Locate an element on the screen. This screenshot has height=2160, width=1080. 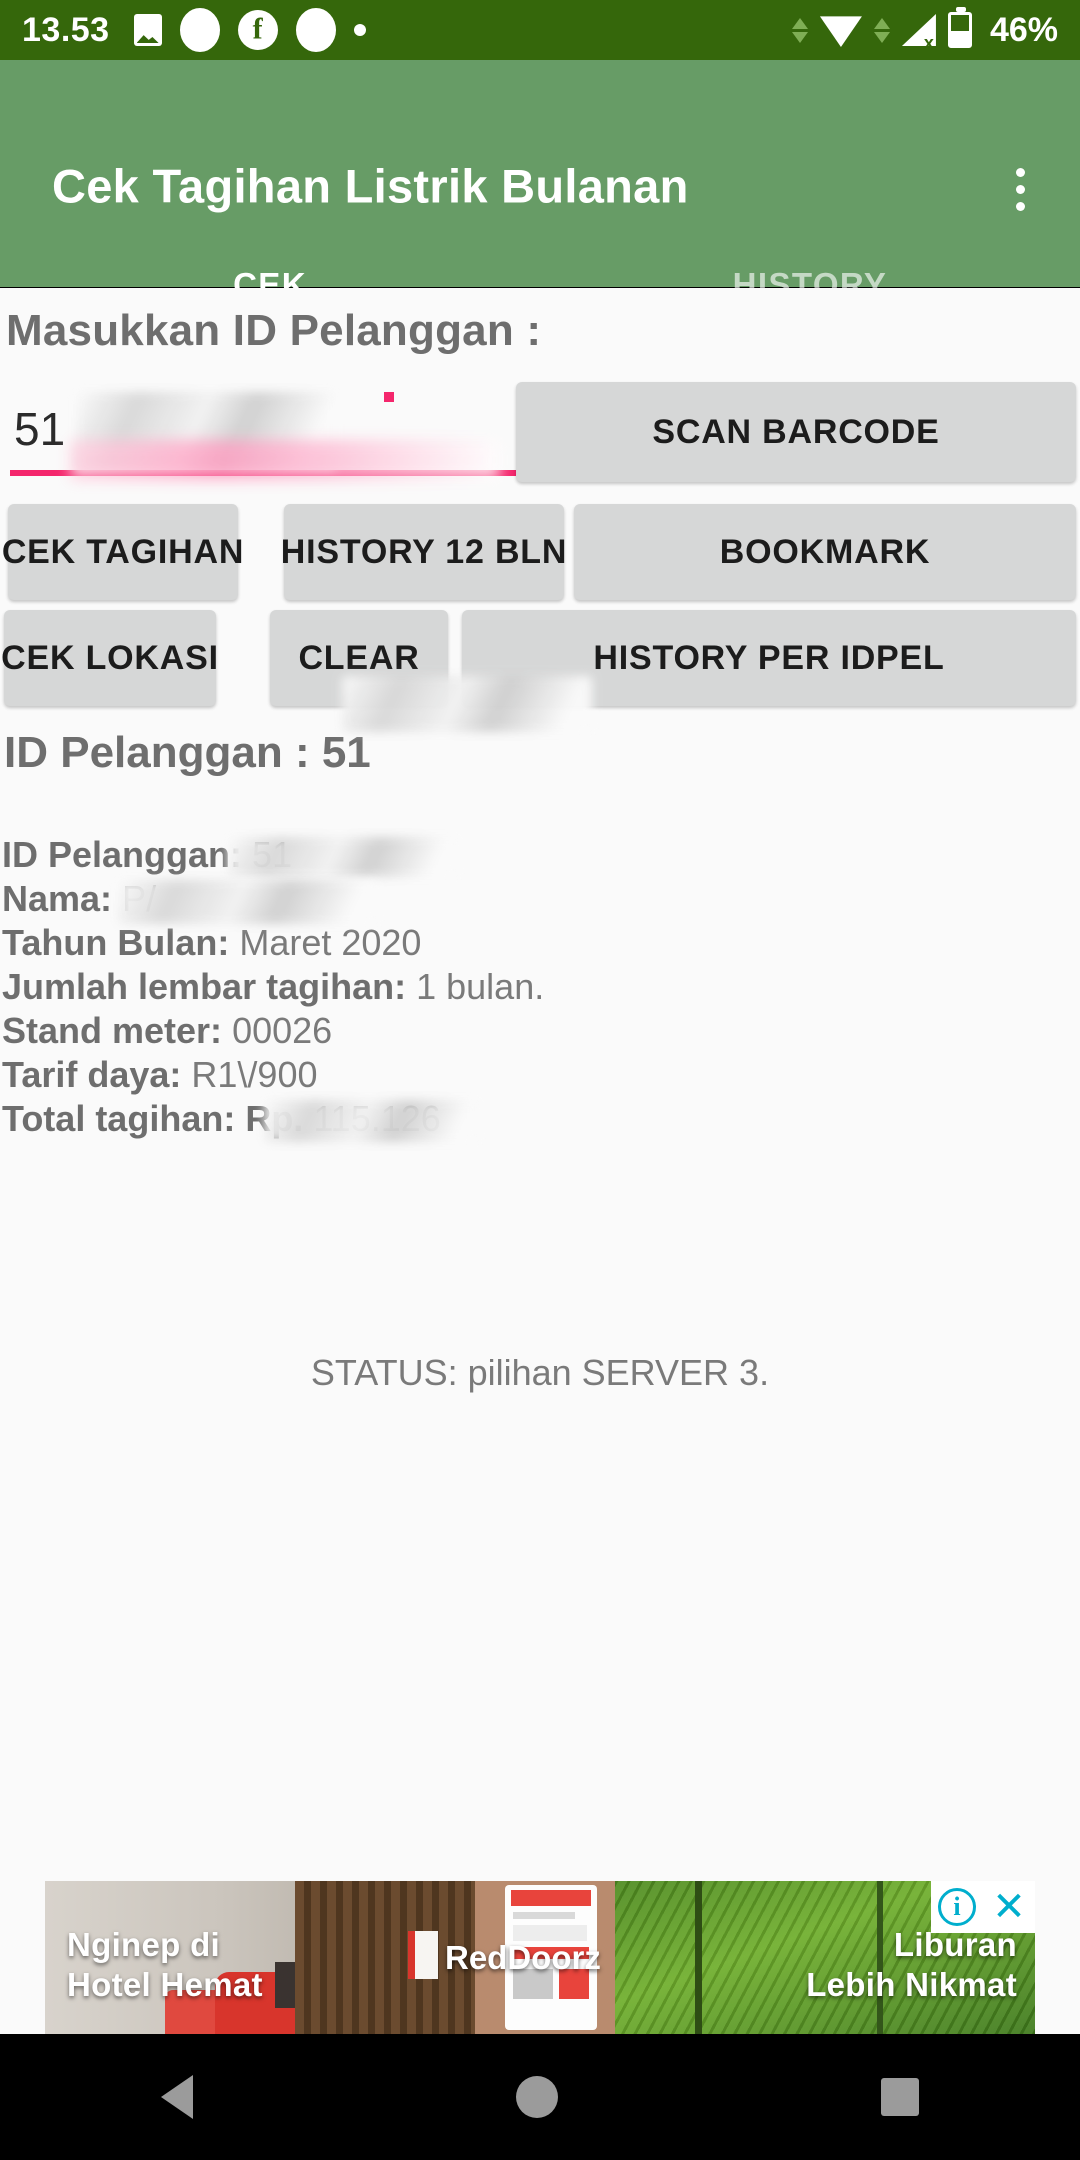
section-title: Masukkan ID Pelanggan : is located at coordinates (274, 330).